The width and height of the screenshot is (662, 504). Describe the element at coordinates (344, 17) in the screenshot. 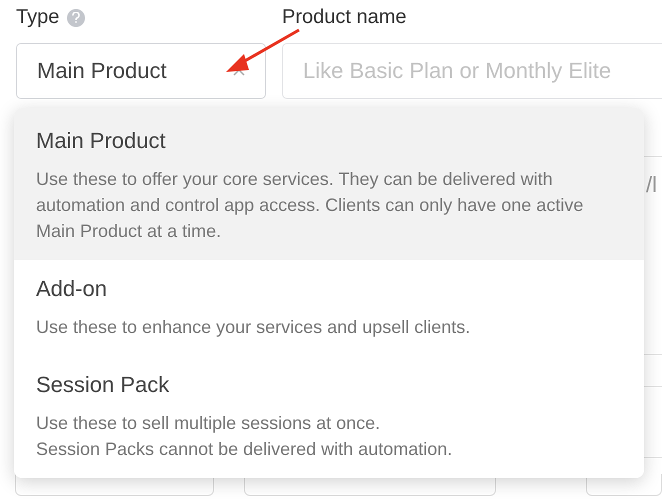

I see `field-label: Product name` at that location.